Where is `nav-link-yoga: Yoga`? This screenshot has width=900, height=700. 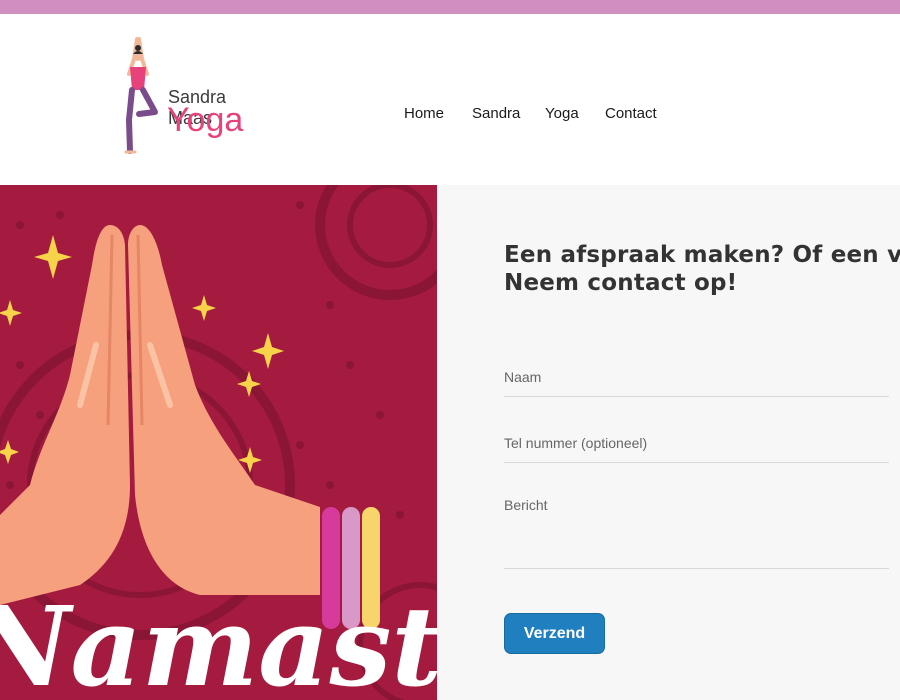
nav-link-yoga: Yoga is located at coordinates (562, 113).